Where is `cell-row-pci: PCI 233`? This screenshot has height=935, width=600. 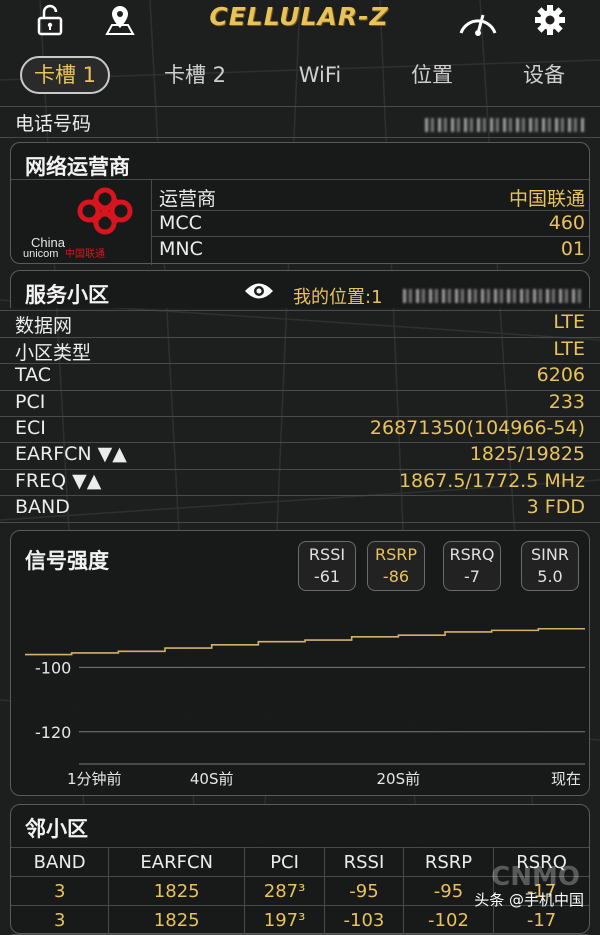
cell-row-pci: PCI 233 is located at coordinates (300, 403).